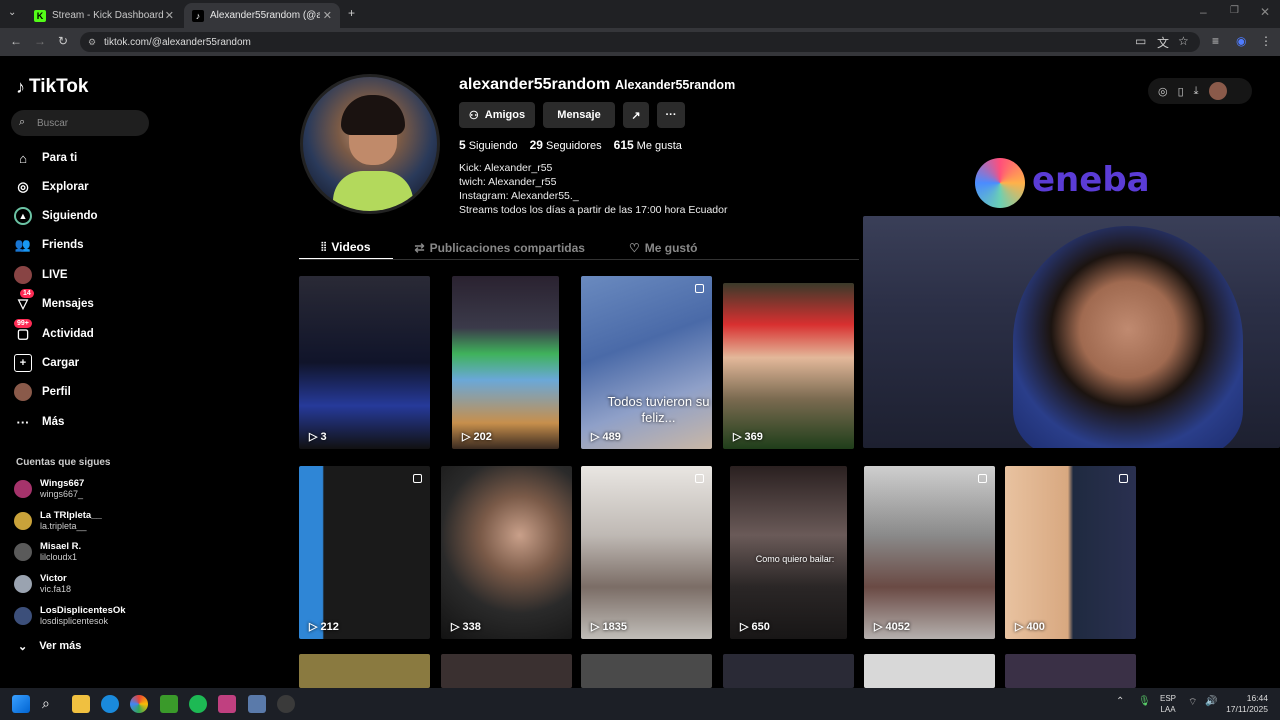 This screenshot has height=720, width=1280. Describe the element at coordinates (1120, 701) in the screenshot. I see `chevron-up-icon: ⌃` at that location.